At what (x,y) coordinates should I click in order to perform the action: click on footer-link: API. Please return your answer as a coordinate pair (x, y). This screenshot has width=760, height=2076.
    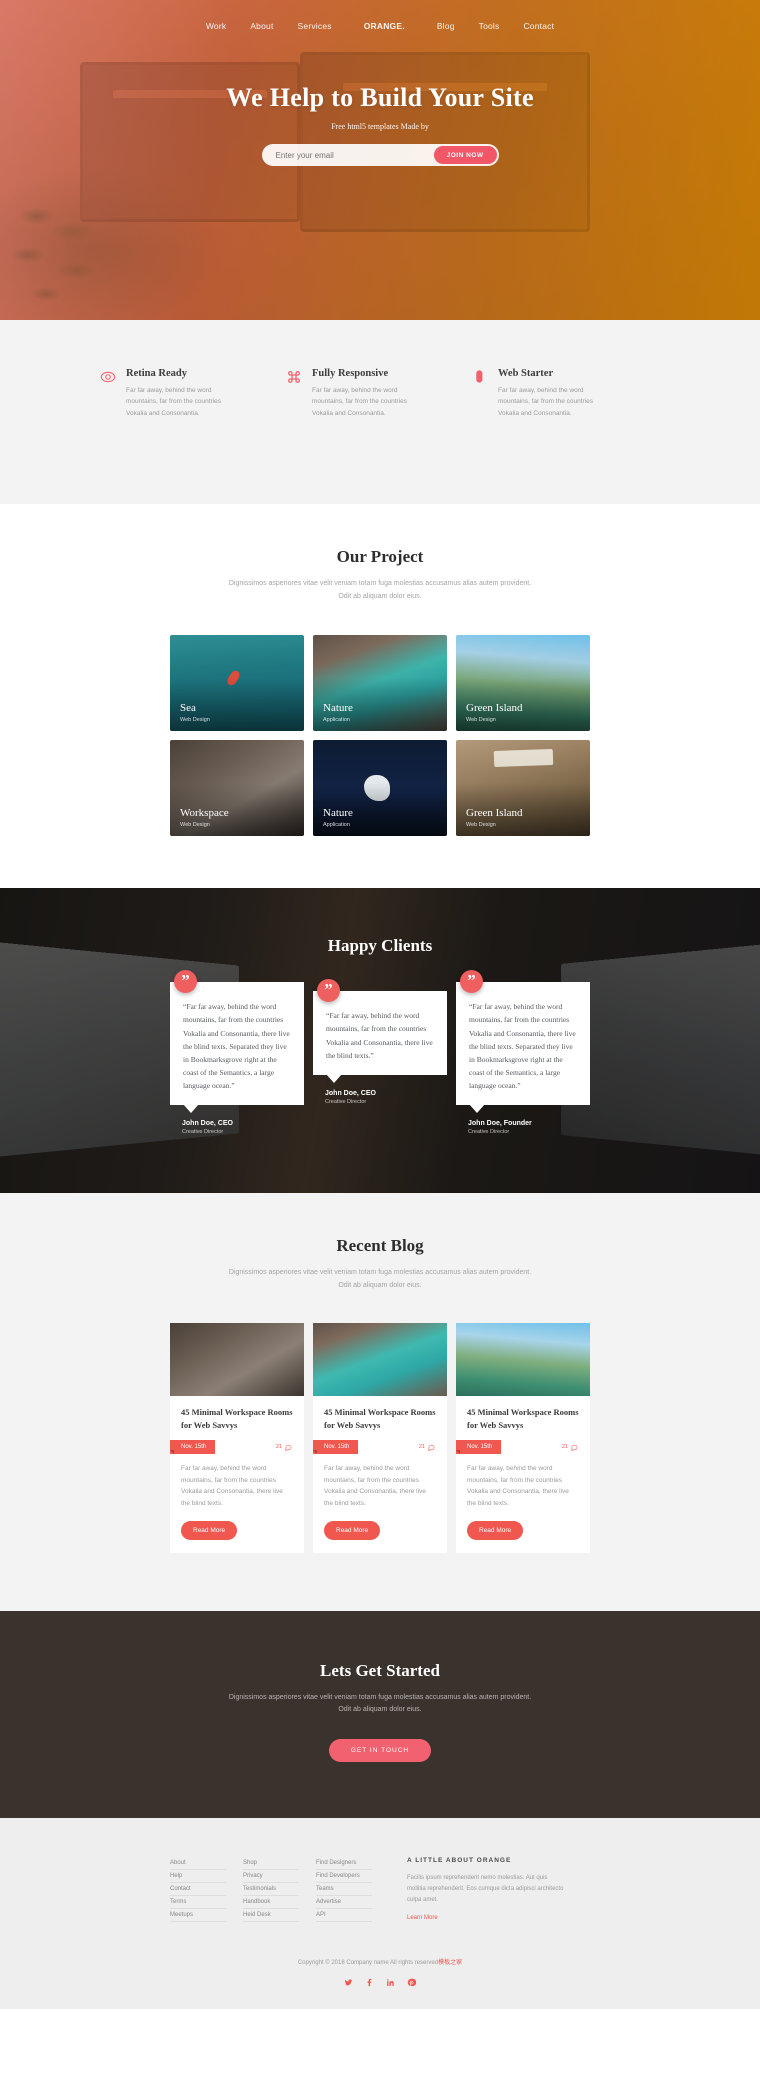
    Looking at the image, I should click on (344, 1915).